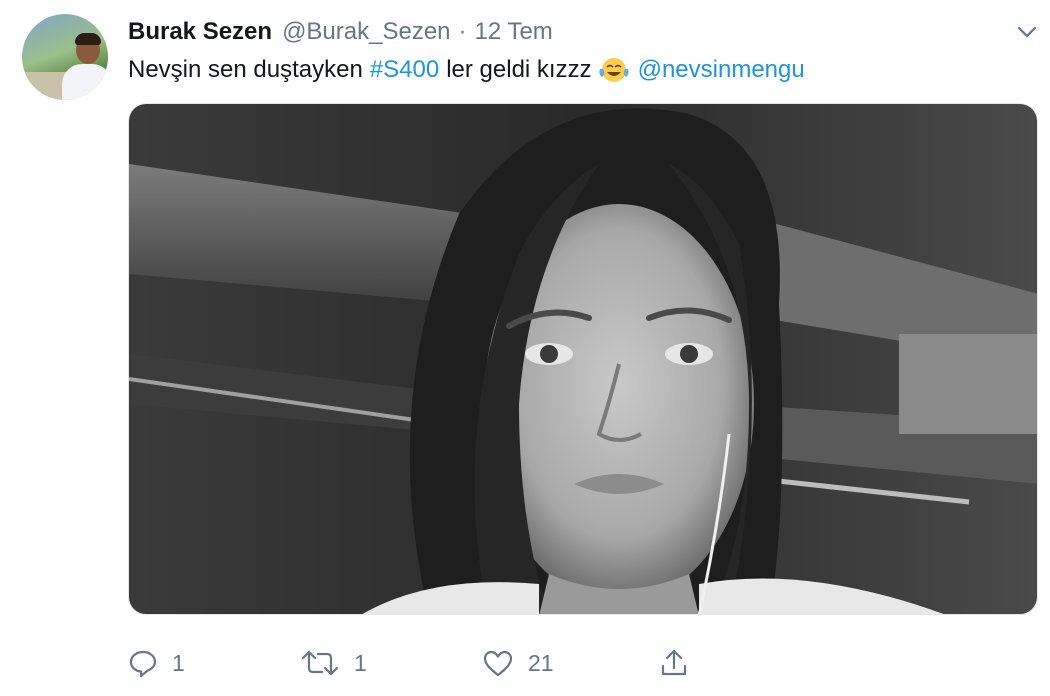 This screenshot has width=1050, height=696. What do you see at coordinates (143, 663) in the screenshot?
I see `reply-icon` at bounding box center [143, 663].